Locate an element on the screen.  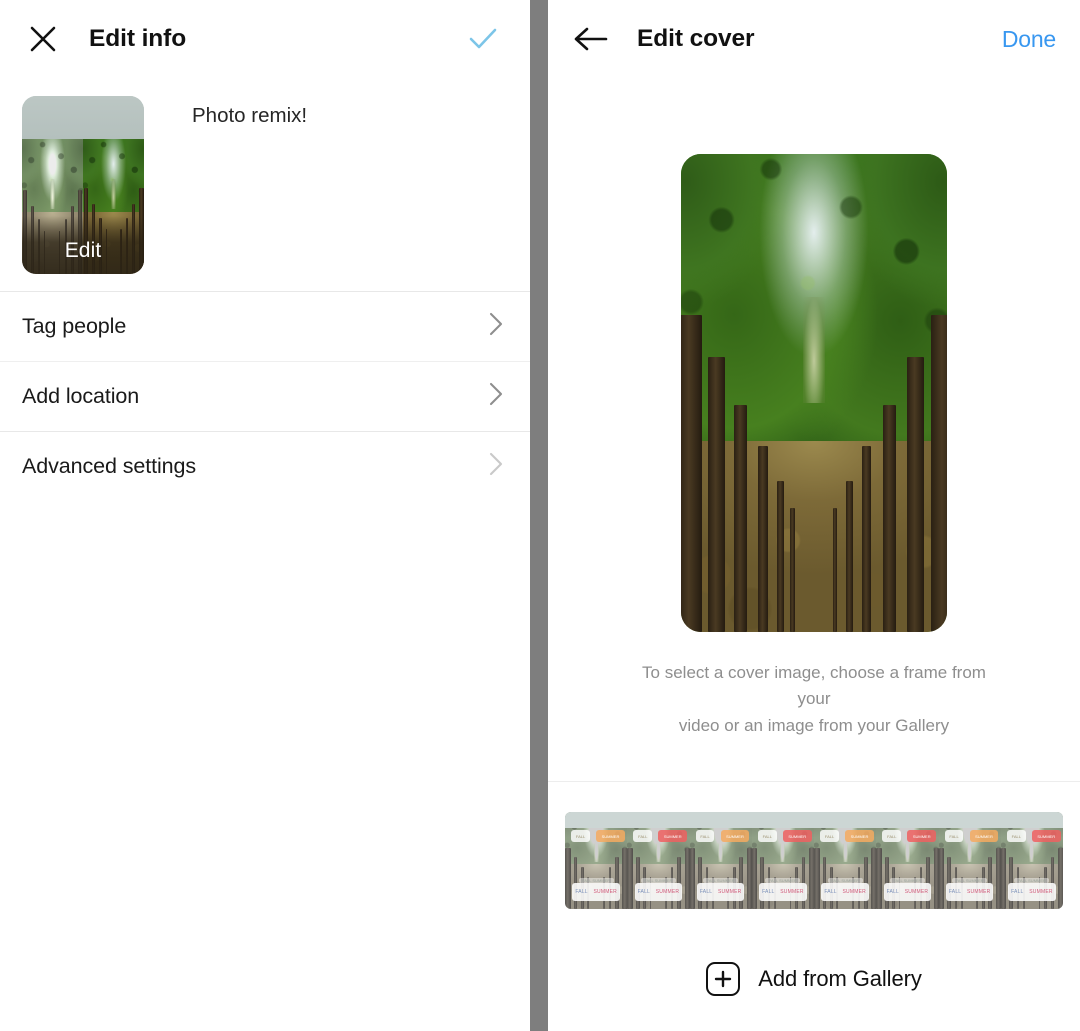
list-item-label: Advanced settings is located at coordinates (109, 466).